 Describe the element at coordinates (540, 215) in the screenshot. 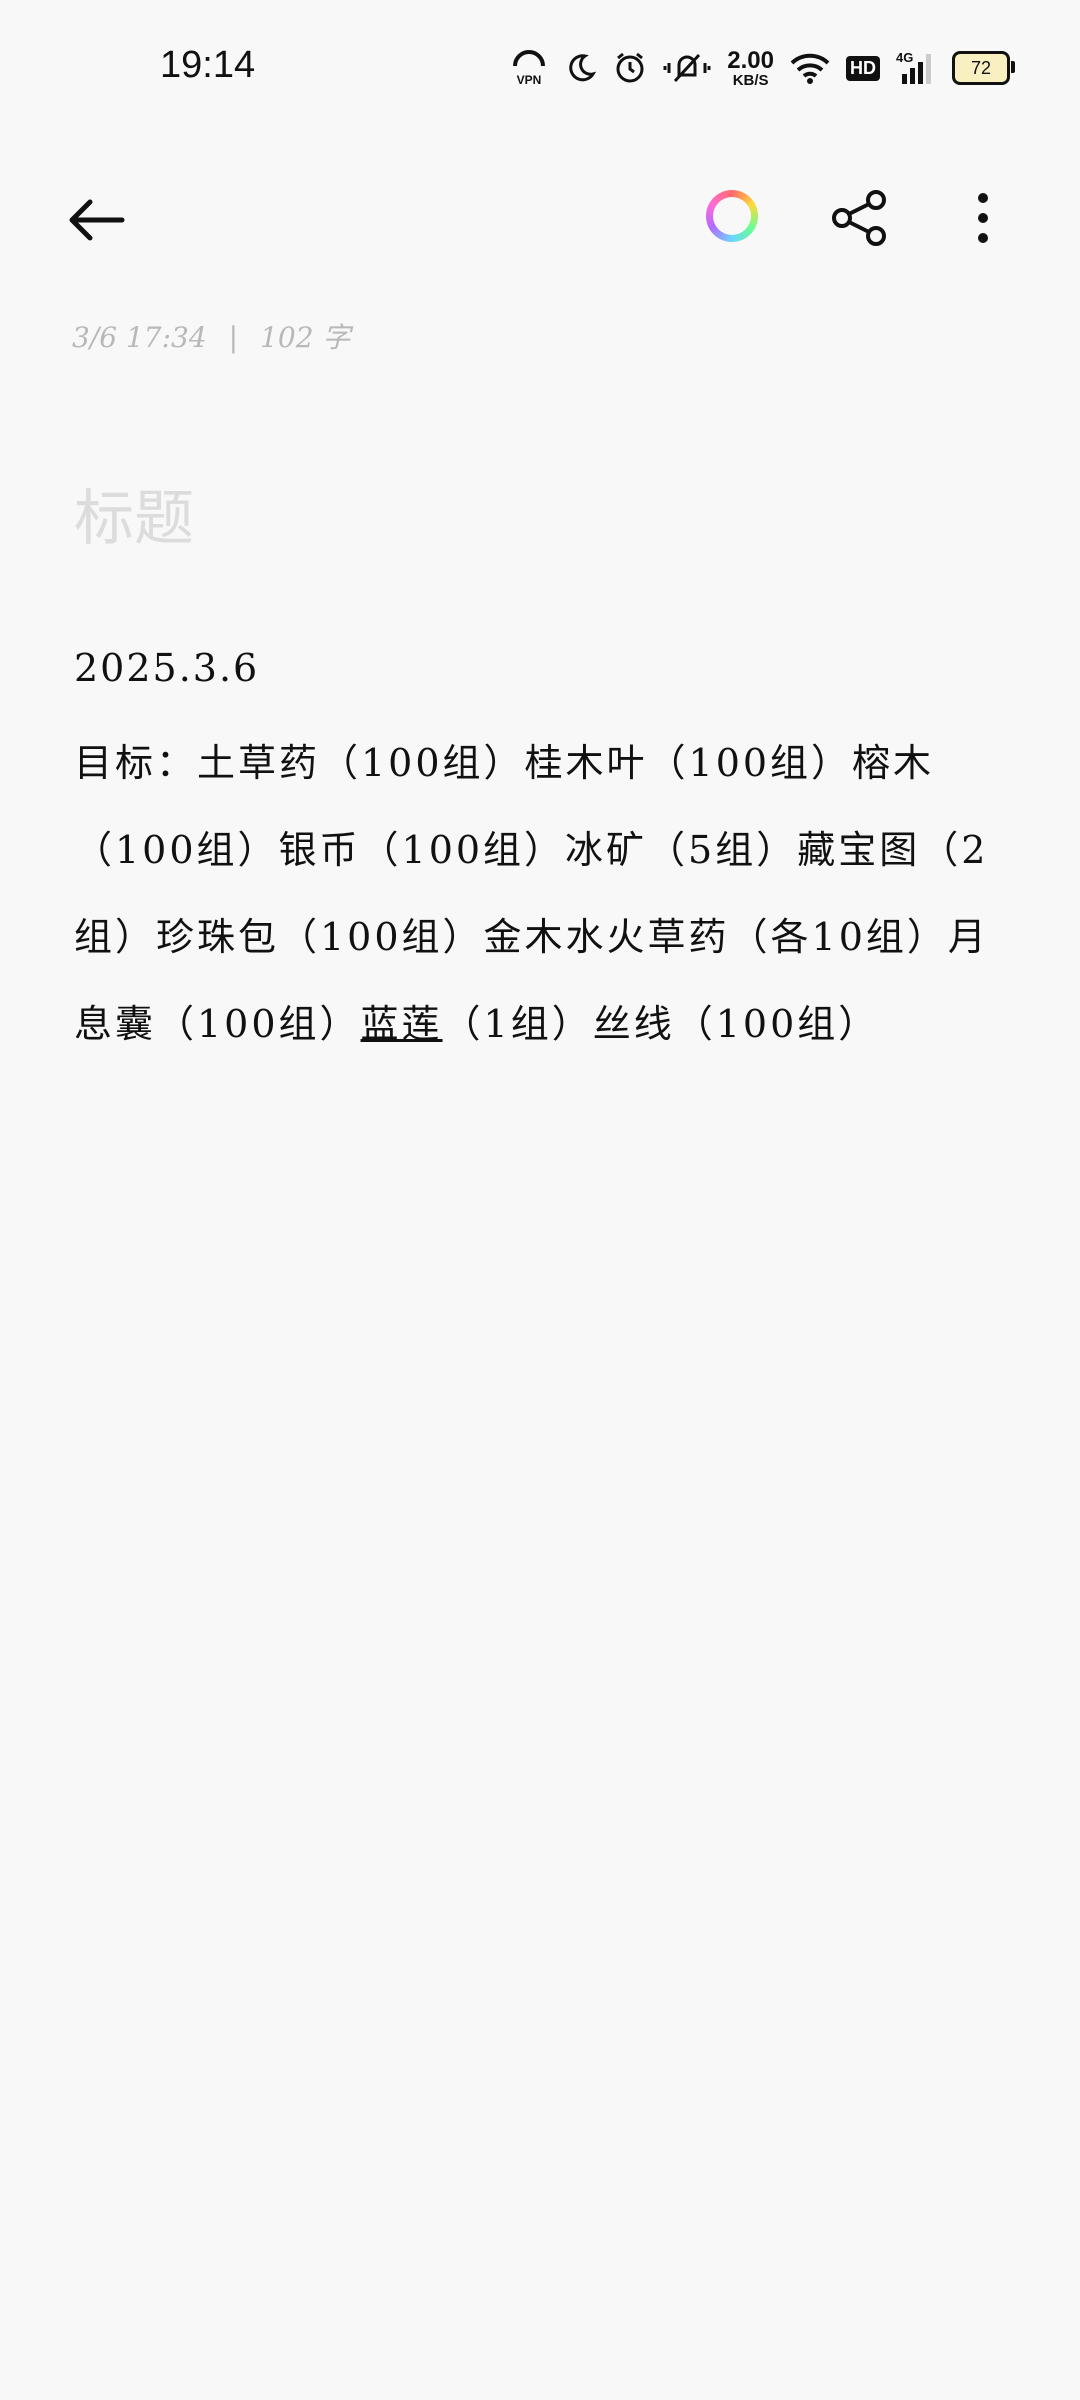

I see `note-toolbar` at that location.